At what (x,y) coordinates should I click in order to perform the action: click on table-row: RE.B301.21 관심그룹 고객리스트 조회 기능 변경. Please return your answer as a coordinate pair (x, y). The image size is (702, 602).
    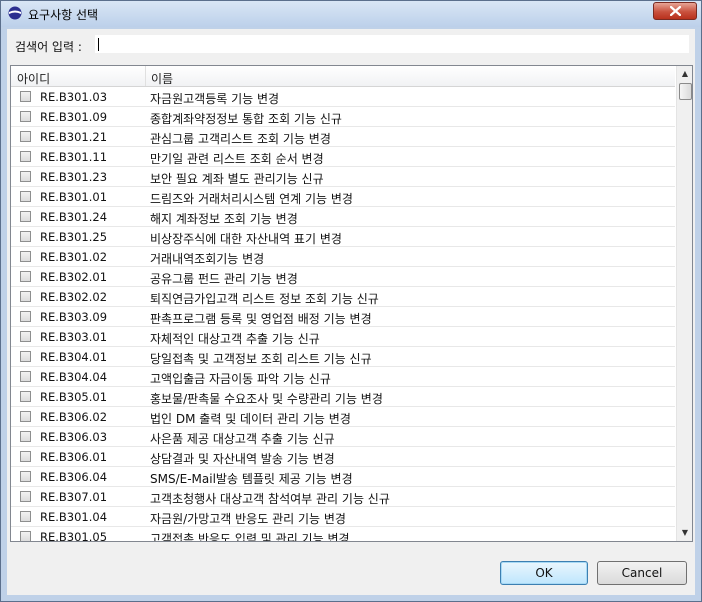
    Looking at the image, I should click on (343, 137).